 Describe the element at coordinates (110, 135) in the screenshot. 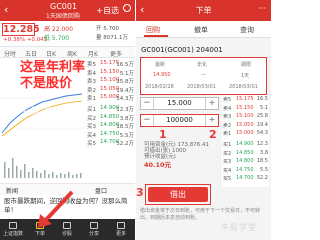

I see `order-book-row: 买4 14.750 5.5万` at that location.